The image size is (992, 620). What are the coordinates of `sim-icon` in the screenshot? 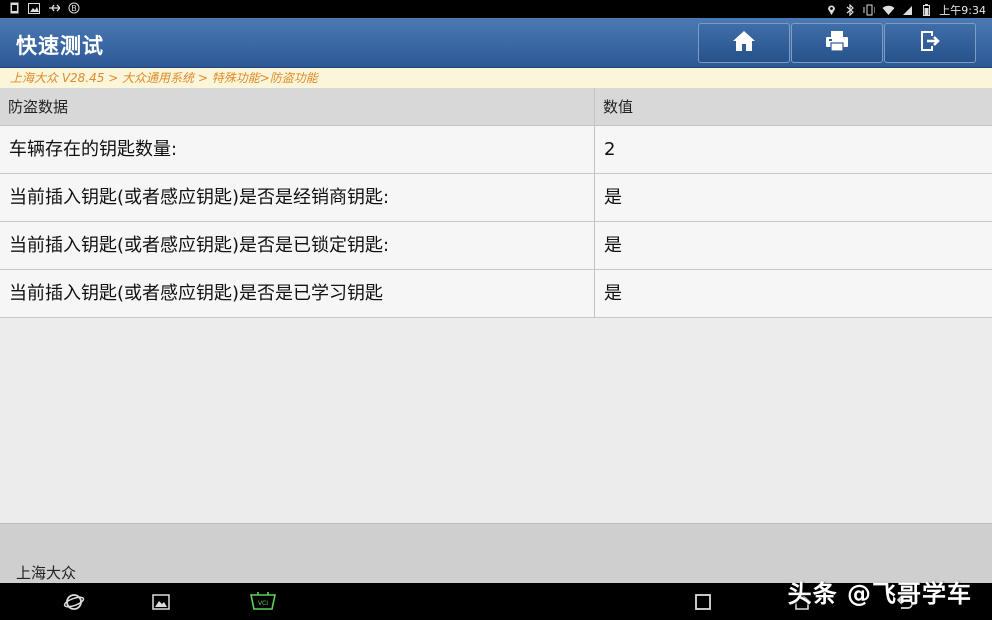 It's located at (14, 8).